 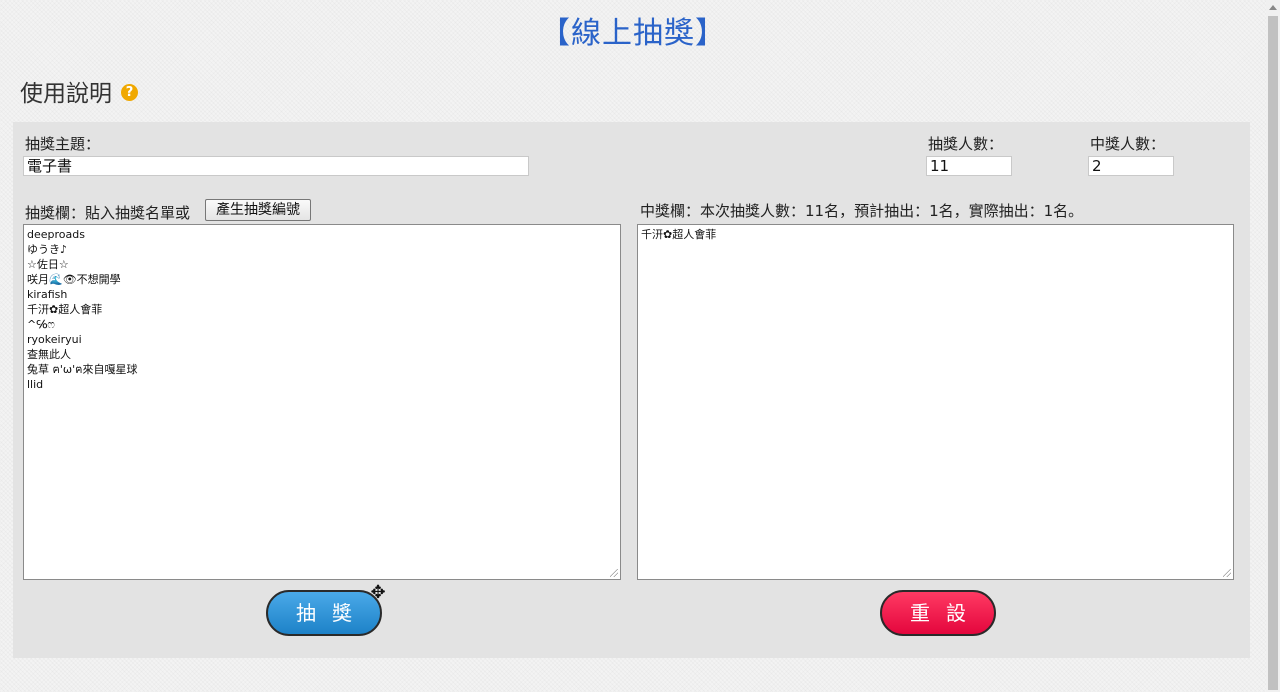 What do you see at coordinates (1128, 144) in the screenshot?
I see `winners-count-label: 中獎人數：` at bounding box center [1128, 144].